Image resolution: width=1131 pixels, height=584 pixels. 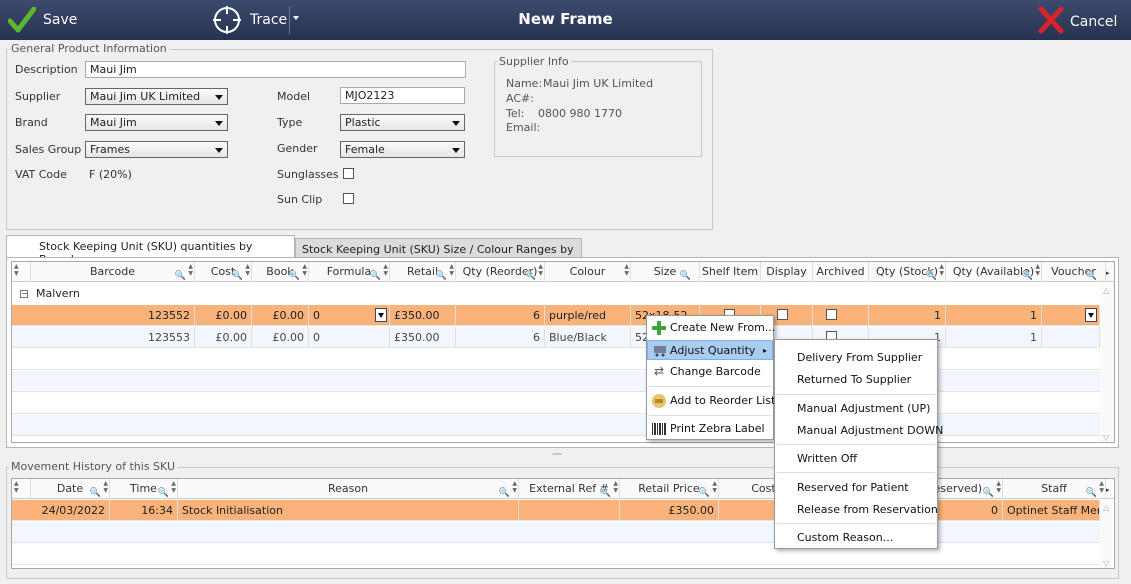 What do you see at coordinates (598, 83) in the screenshot?
I see `supplier-name-value: Maui Jim UK Limited` at bounding box center [598, 83].